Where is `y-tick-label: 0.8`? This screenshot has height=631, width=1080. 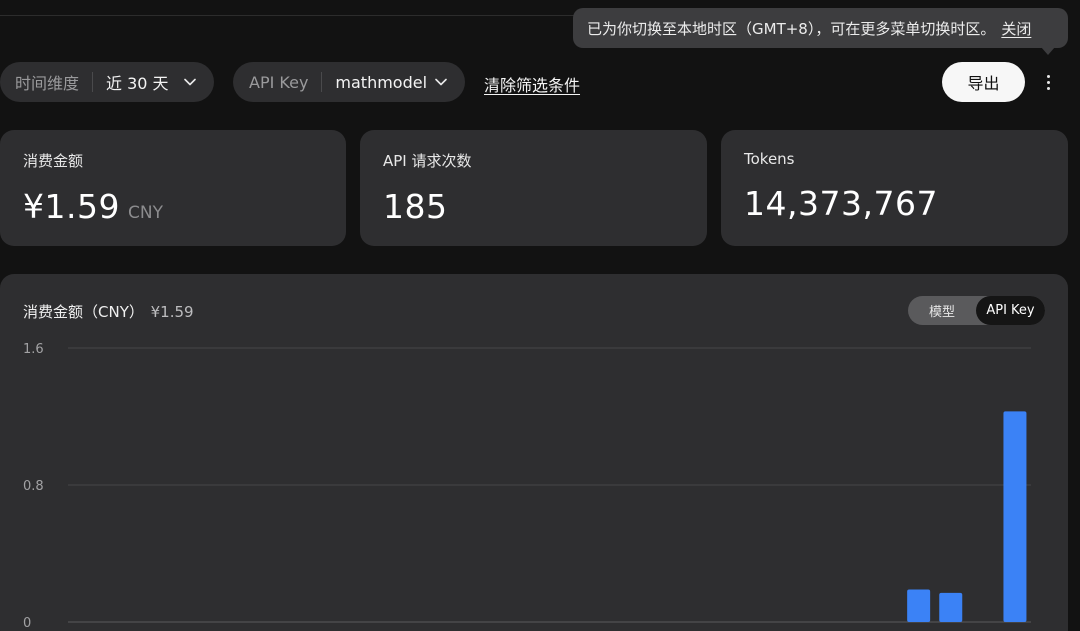
y-tick-label: 0.8 is located at coordinates (33, 486).